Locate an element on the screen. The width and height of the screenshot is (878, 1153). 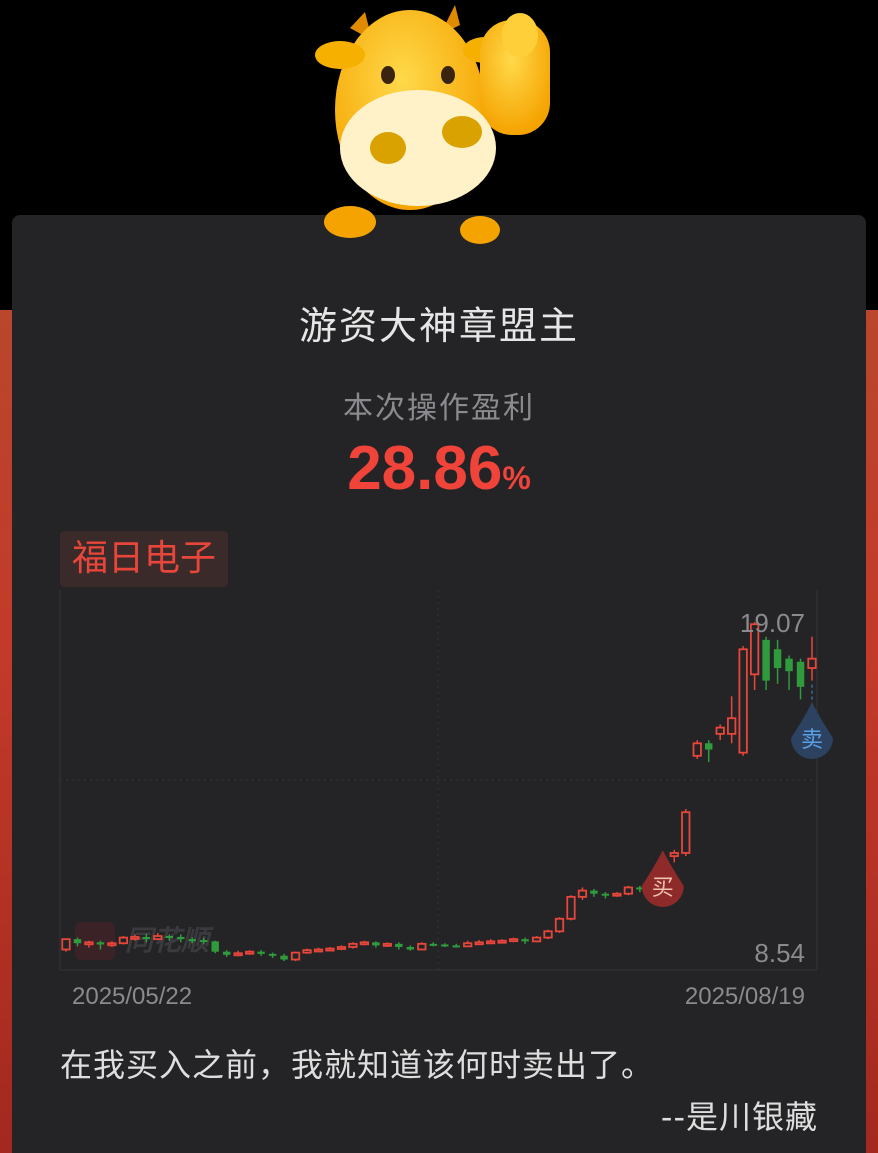
profit-unit: % is located at coordinates (516, 478).